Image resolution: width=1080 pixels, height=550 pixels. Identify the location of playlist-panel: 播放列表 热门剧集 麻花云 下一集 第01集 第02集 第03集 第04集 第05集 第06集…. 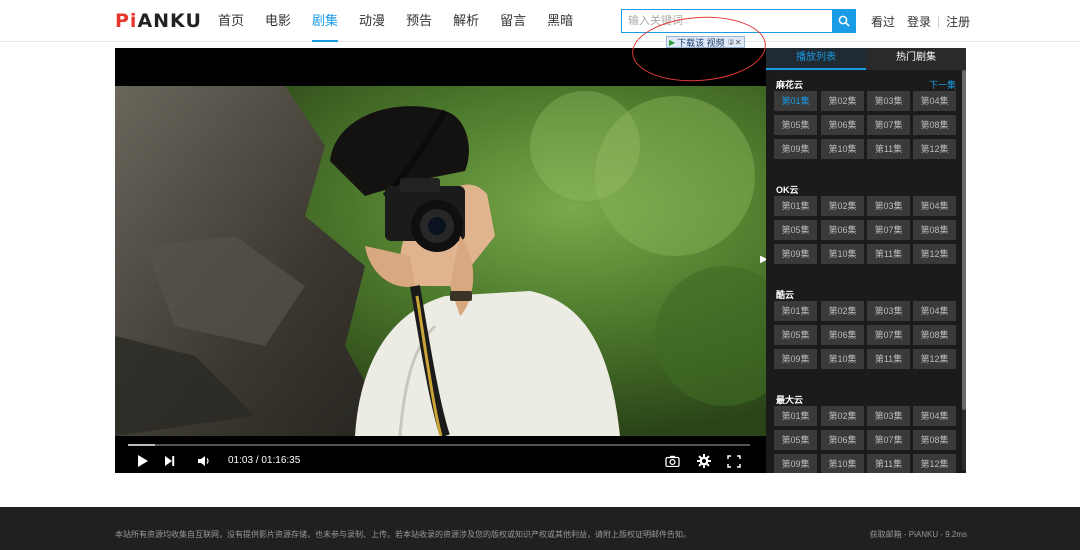
(866, 260).